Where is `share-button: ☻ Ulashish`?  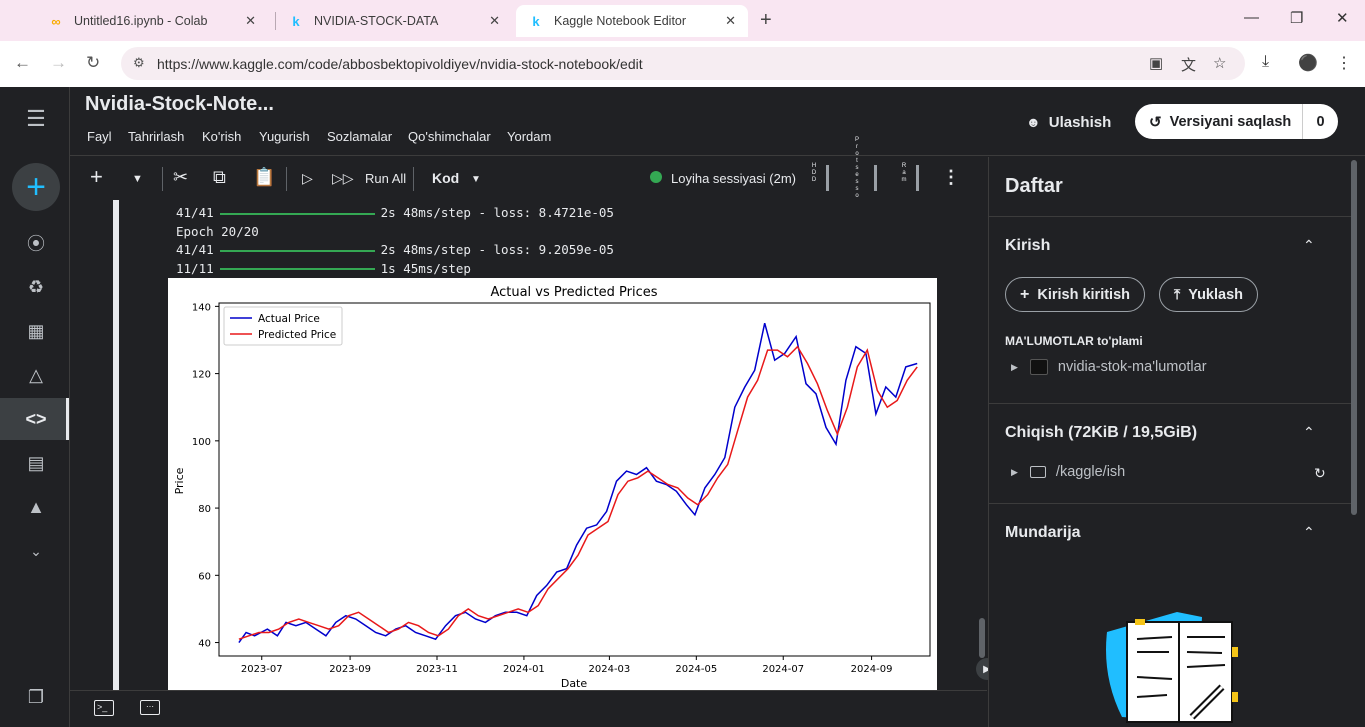
share-button: ☻ Ulashish is located at coordinates (1068, 122).